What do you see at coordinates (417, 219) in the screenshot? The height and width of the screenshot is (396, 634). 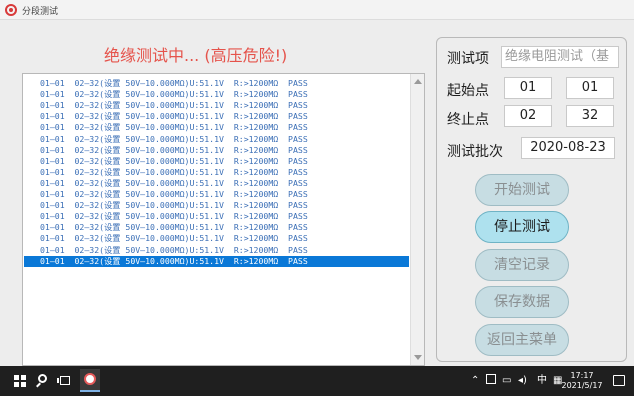 I see `log-scrollbar` at bounding box center [417, 219].